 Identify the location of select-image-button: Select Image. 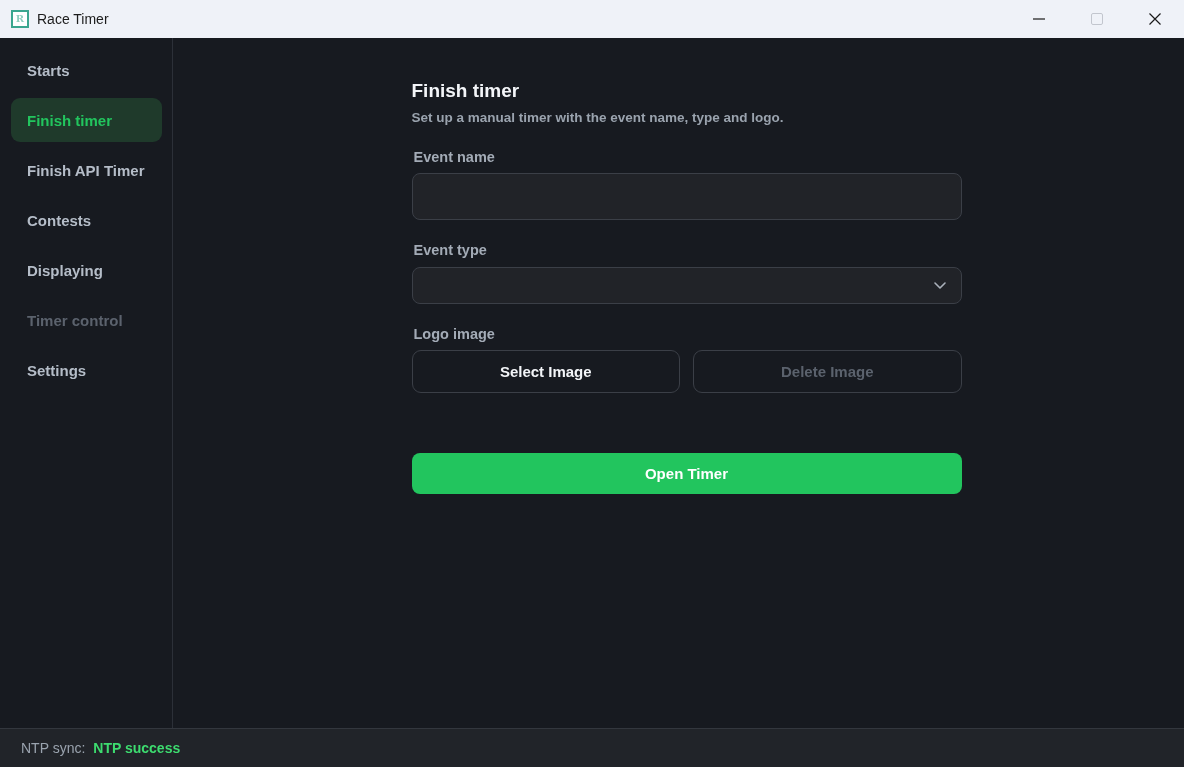
(545, 371).